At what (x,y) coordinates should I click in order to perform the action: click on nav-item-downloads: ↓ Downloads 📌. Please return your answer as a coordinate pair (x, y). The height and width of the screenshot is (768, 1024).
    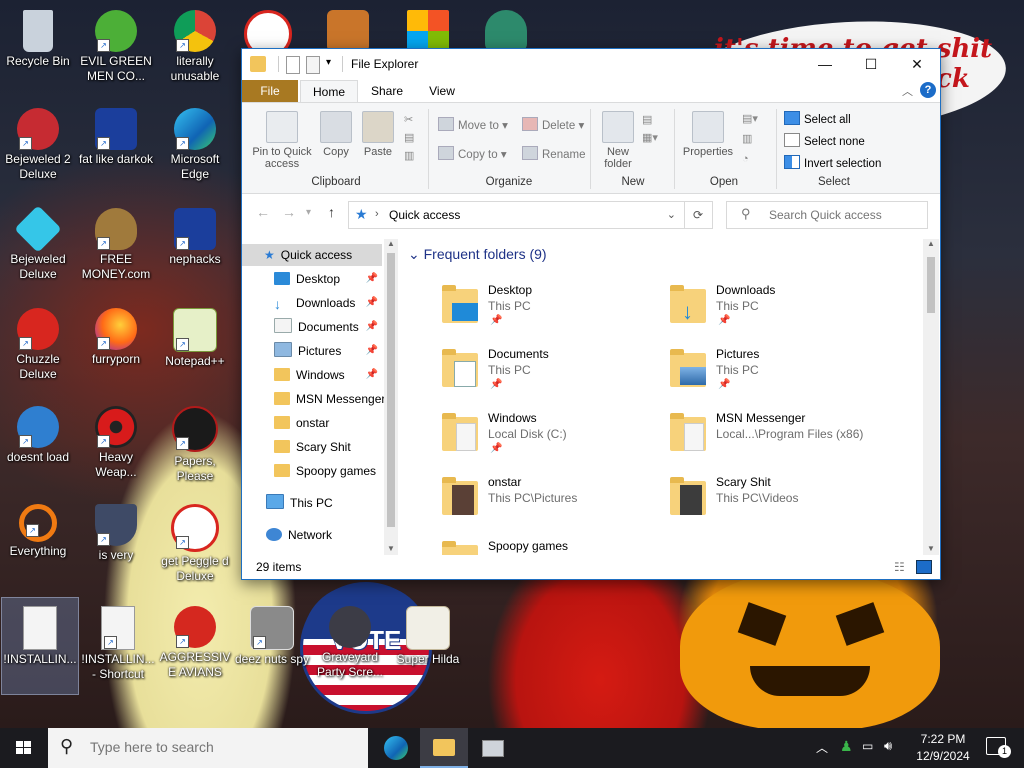
    Looking at the image, I should click on (312, 303).